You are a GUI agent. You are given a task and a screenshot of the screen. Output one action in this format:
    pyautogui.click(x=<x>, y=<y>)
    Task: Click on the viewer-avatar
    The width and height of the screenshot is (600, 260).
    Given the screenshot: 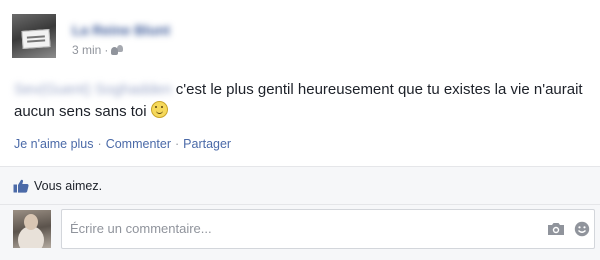 What is the action you would take?
    pyautogui.click(x=32, y=229)
    